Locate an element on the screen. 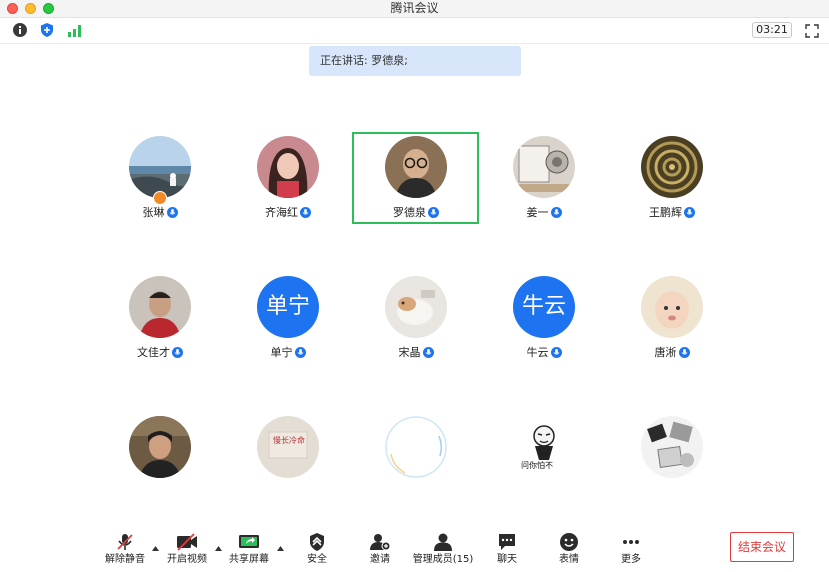 The image size is (829, 572). host-badge-icon is located at coordinates (160, 198).